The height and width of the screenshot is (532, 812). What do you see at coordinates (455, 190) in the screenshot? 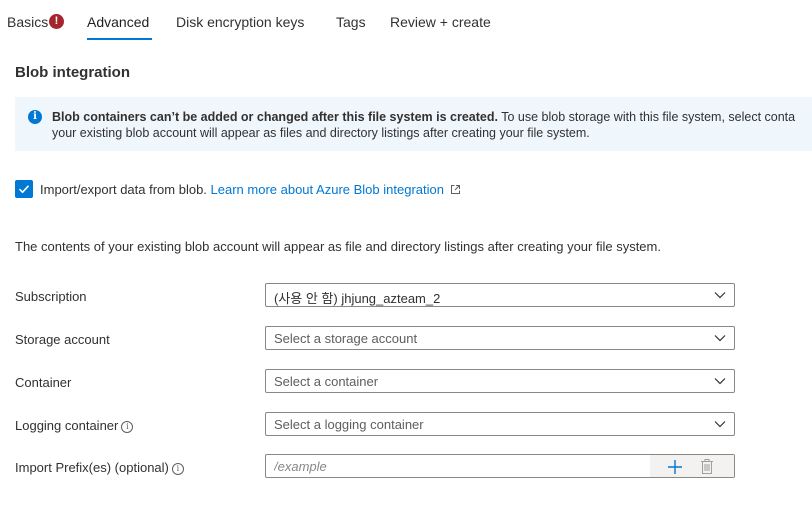
I see `external-link-icon` at bounding box center [455, 190].